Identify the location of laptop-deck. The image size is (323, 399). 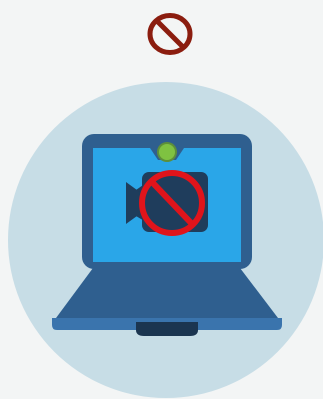
(167, 293).